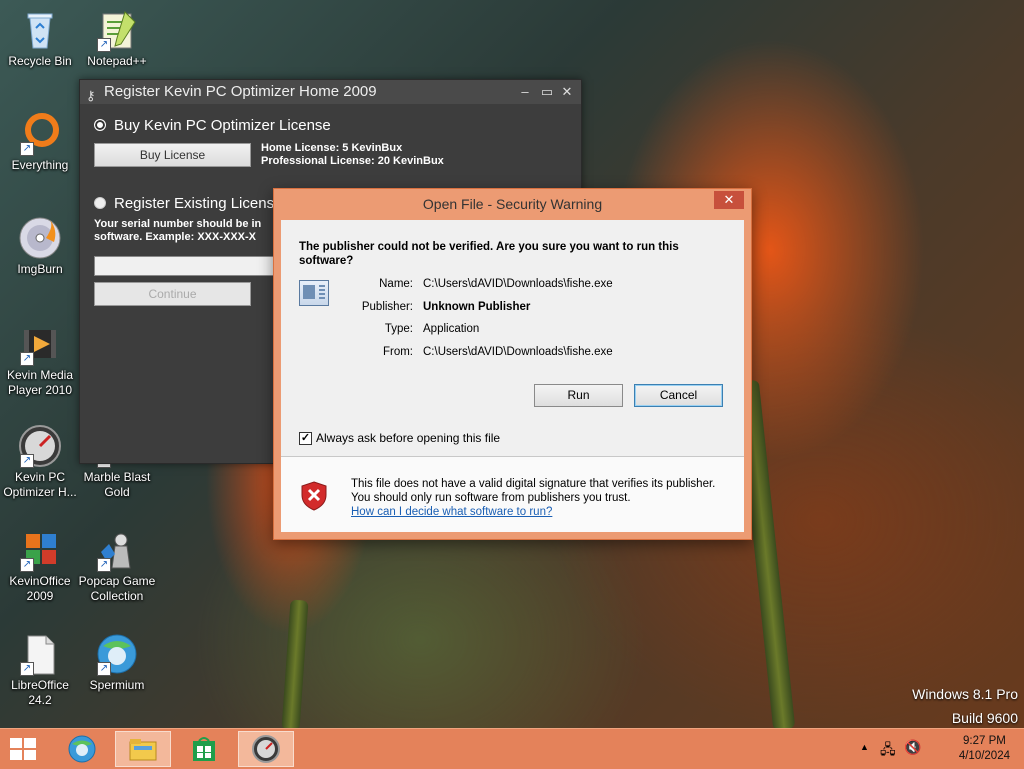  I want to click on desktop-icon-label: Recycle Bin, so click(40, 61).